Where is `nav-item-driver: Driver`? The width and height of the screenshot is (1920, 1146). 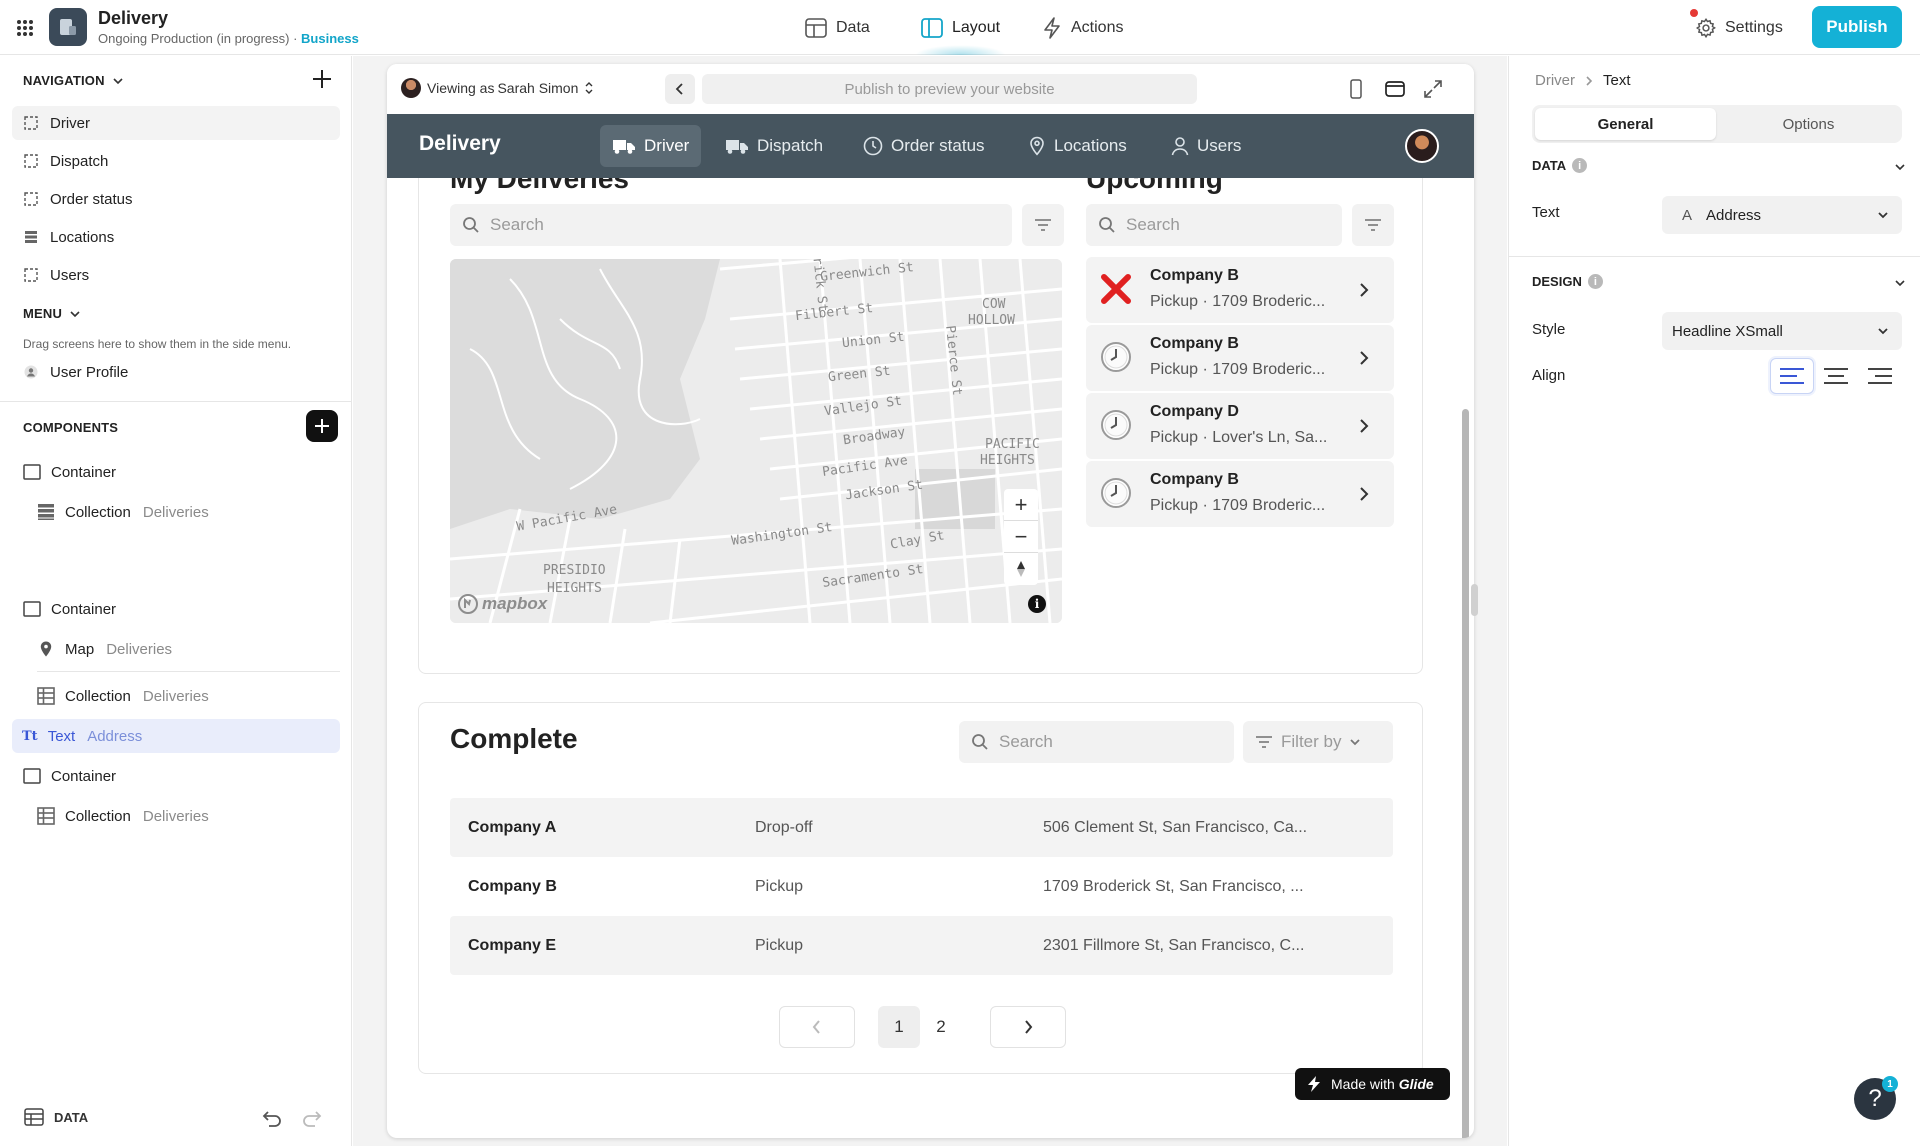 nav-item-driver: Driver is located at coordinates (176, 123).